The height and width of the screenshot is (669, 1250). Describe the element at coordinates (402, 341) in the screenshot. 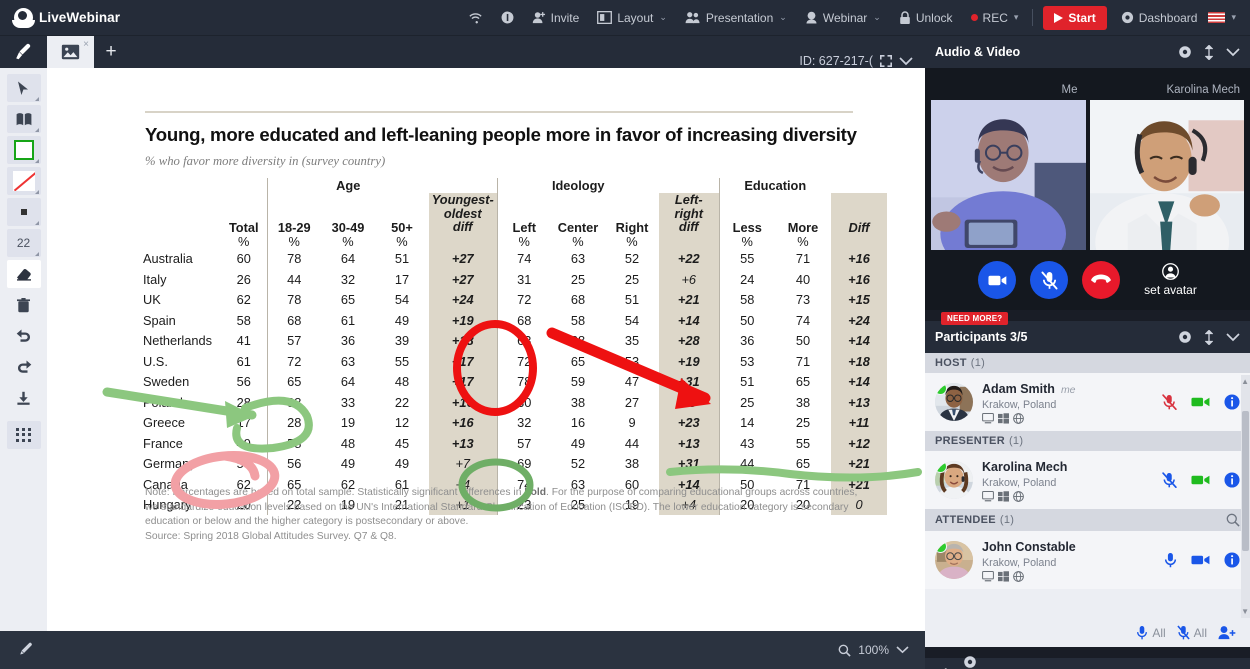

I see `cell-50plus: 39` at that location.